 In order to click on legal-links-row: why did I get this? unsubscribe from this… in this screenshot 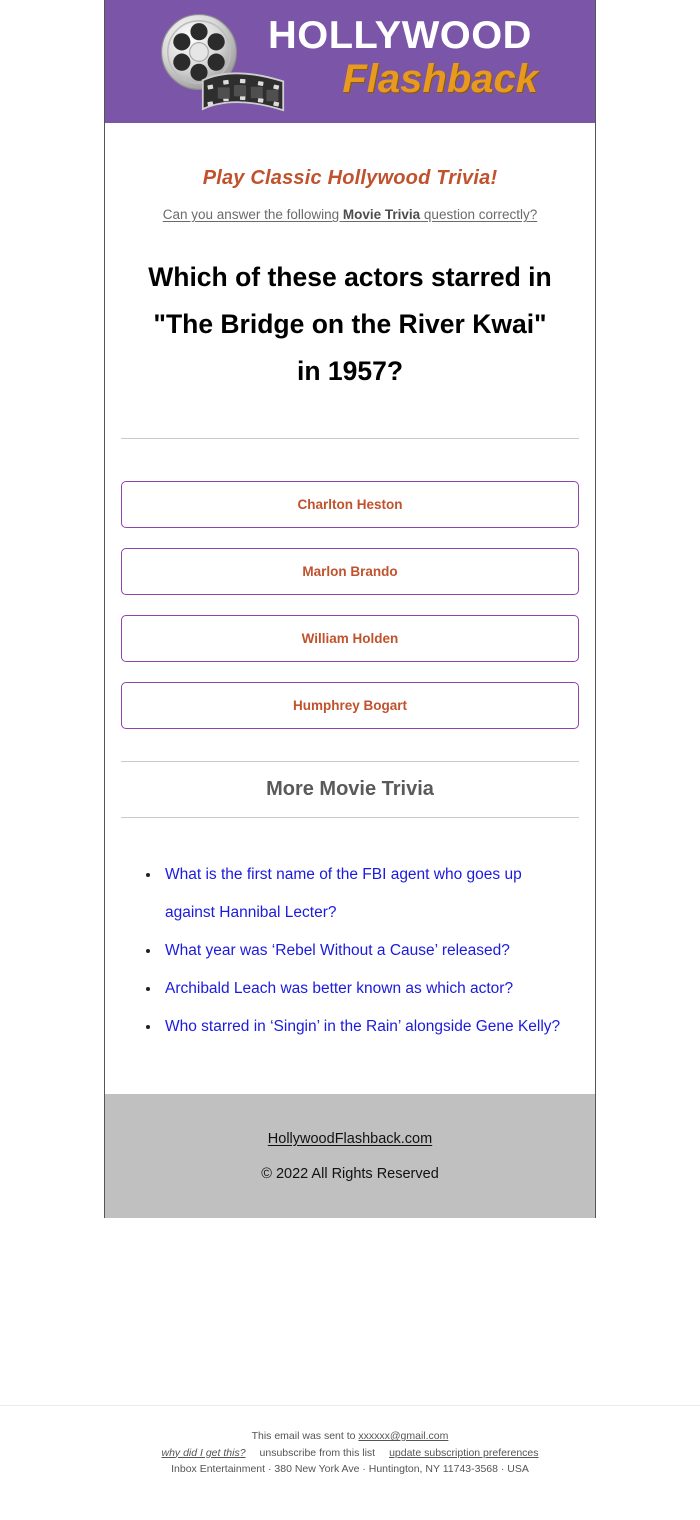, I will do `click(350, 1453)`.